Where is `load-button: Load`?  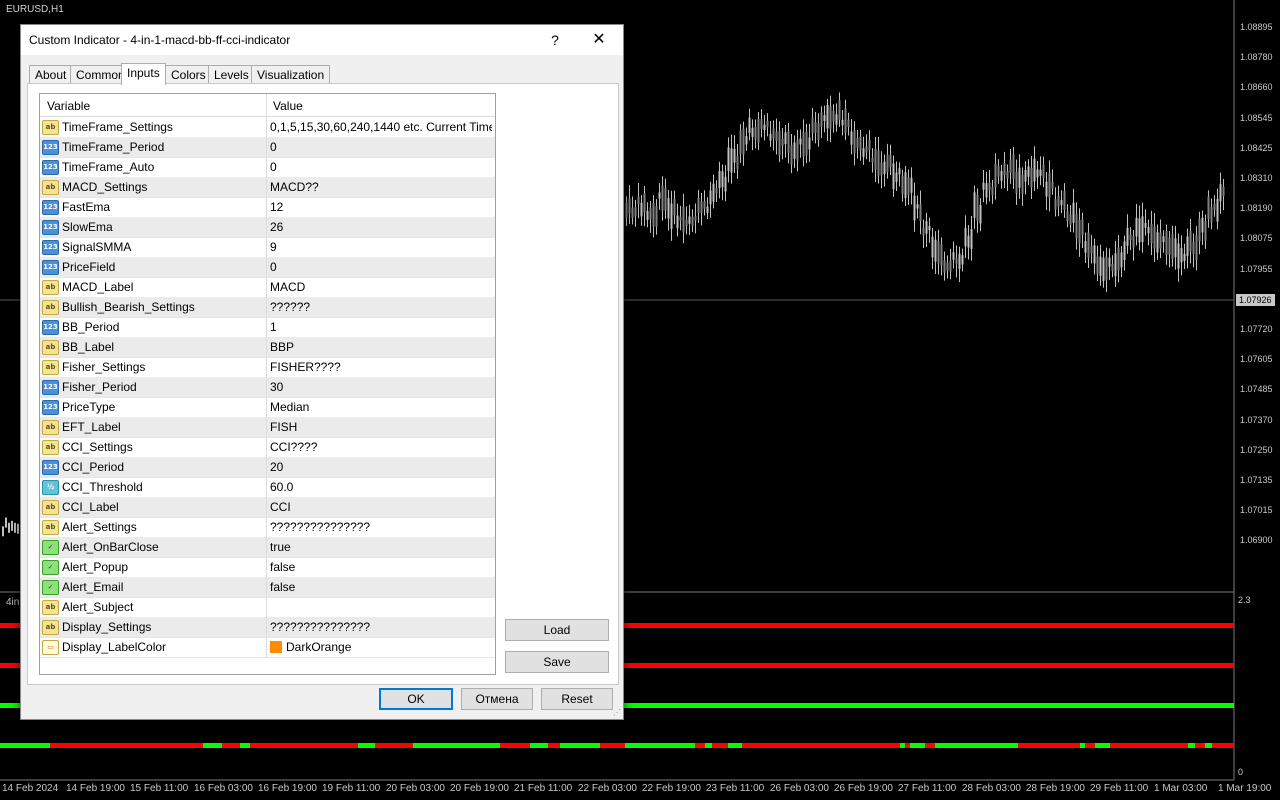 load-button: Load is located at coordinates (557, 630).